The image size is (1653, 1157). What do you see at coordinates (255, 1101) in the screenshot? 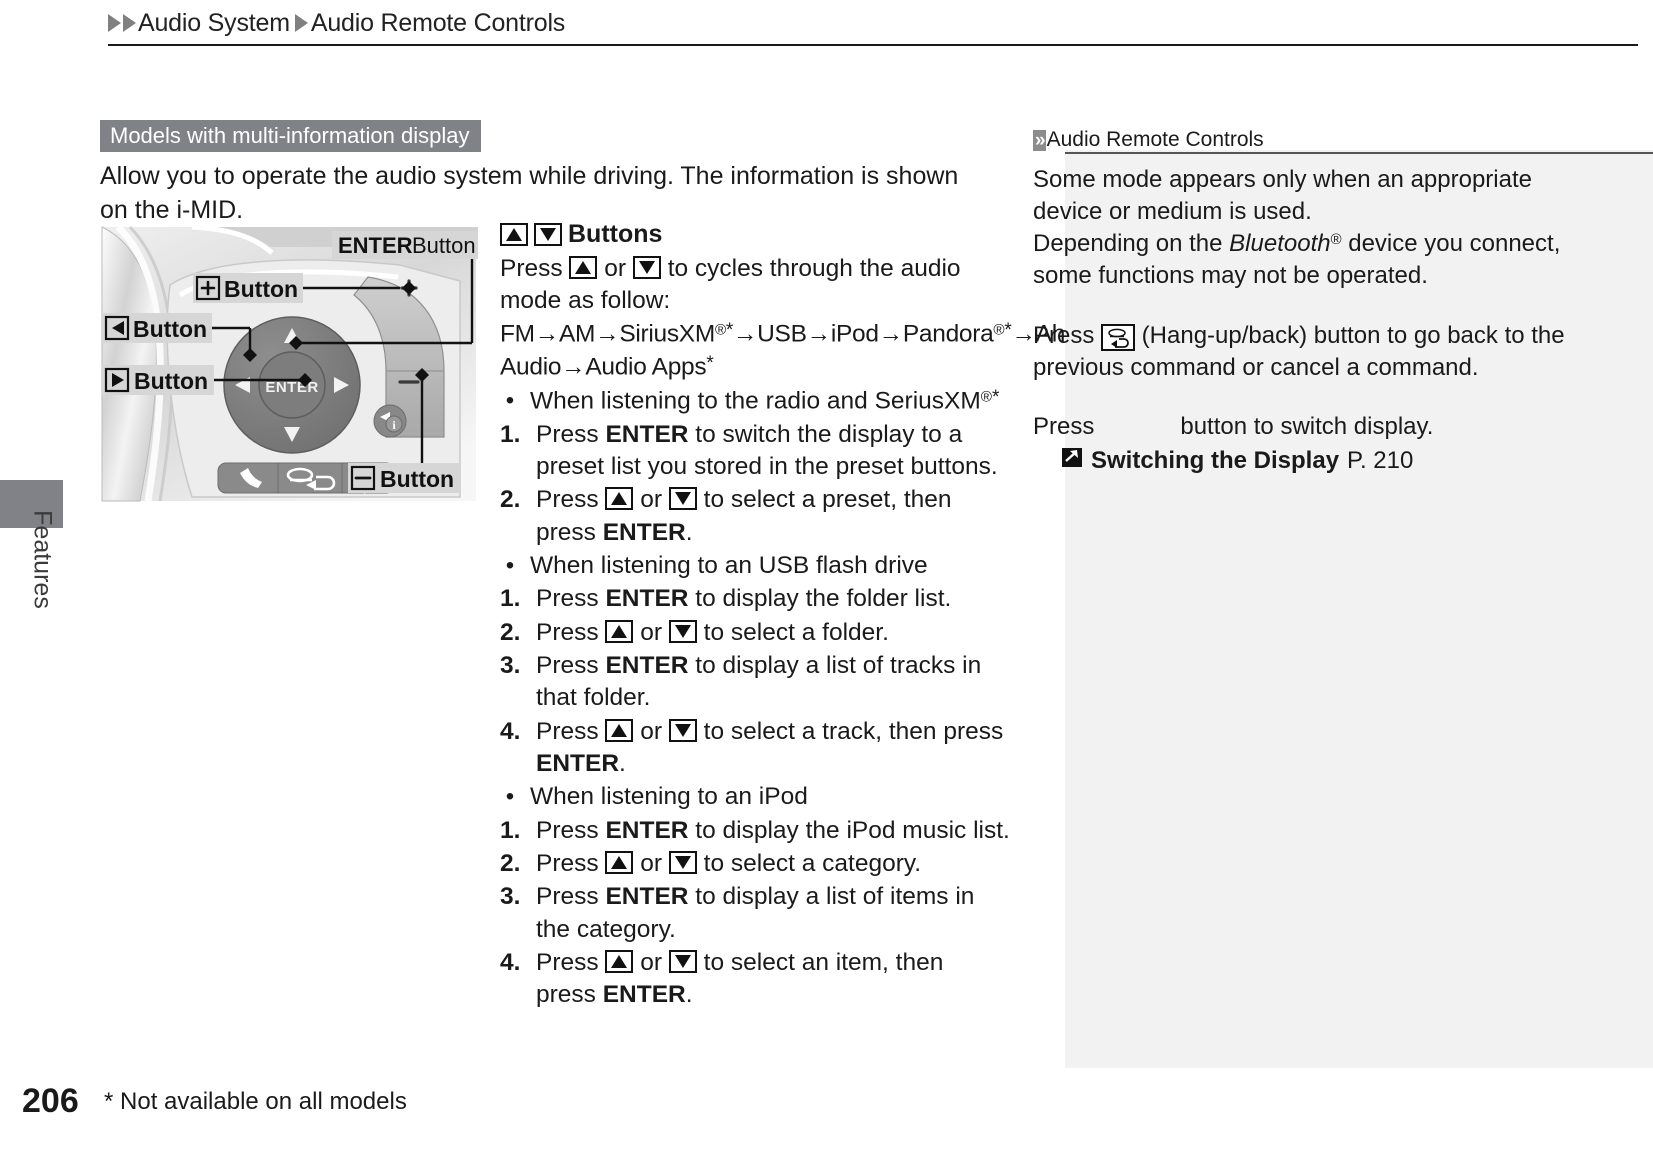
I see `footnote-text: * Not available on all models` at bounding box center [255, 1101].